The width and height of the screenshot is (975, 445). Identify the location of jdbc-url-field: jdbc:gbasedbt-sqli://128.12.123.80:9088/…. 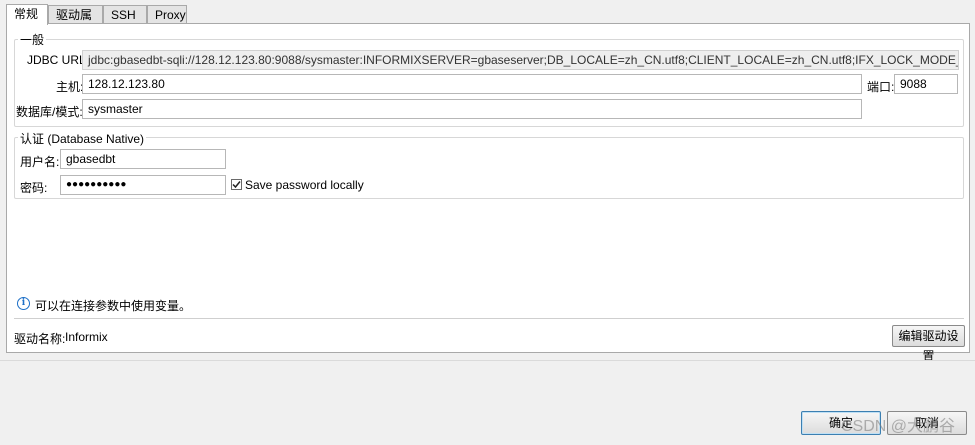
(520, 60).